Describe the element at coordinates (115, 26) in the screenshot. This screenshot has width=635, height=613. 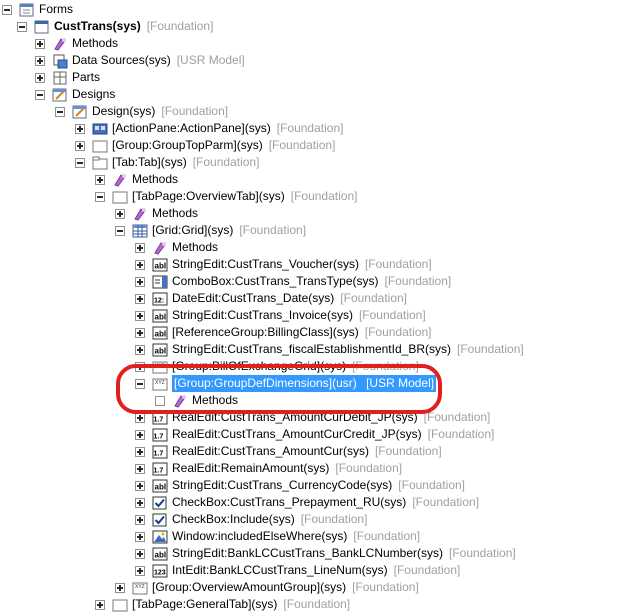
I see `tree-node-form: CustTrans(sys) [Foundation]` at that location.